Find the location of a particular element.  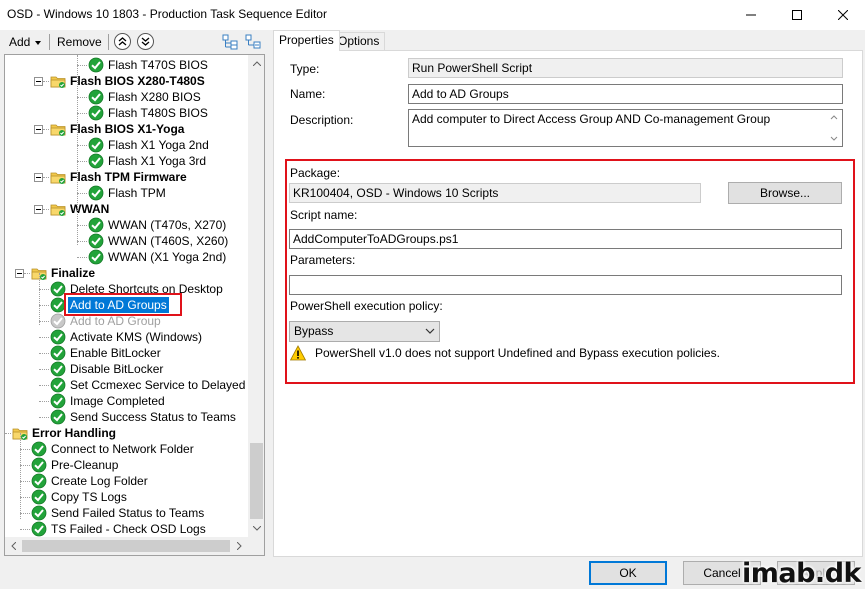

description-label: Description: is located at coordinates (322, 120).